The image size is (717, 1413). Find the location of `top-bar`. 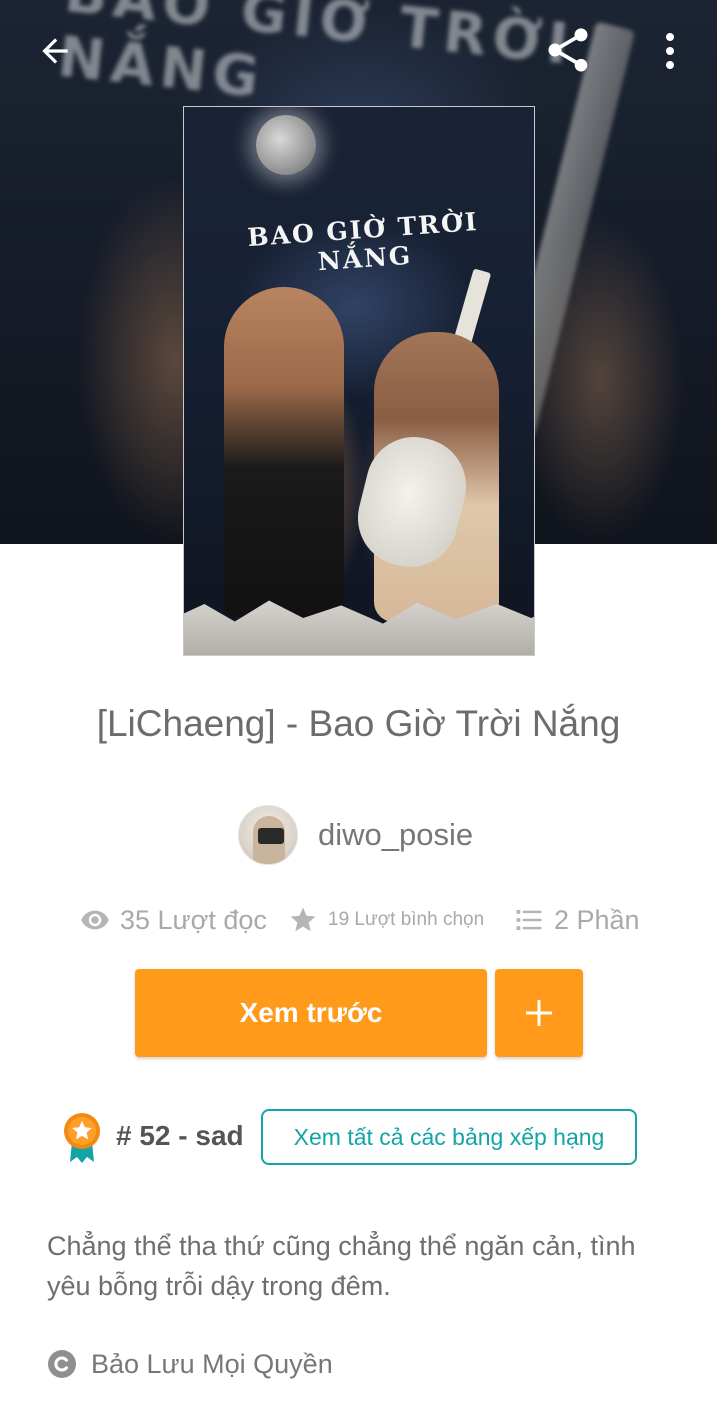

top-bar is located at coordinates (358, 50).